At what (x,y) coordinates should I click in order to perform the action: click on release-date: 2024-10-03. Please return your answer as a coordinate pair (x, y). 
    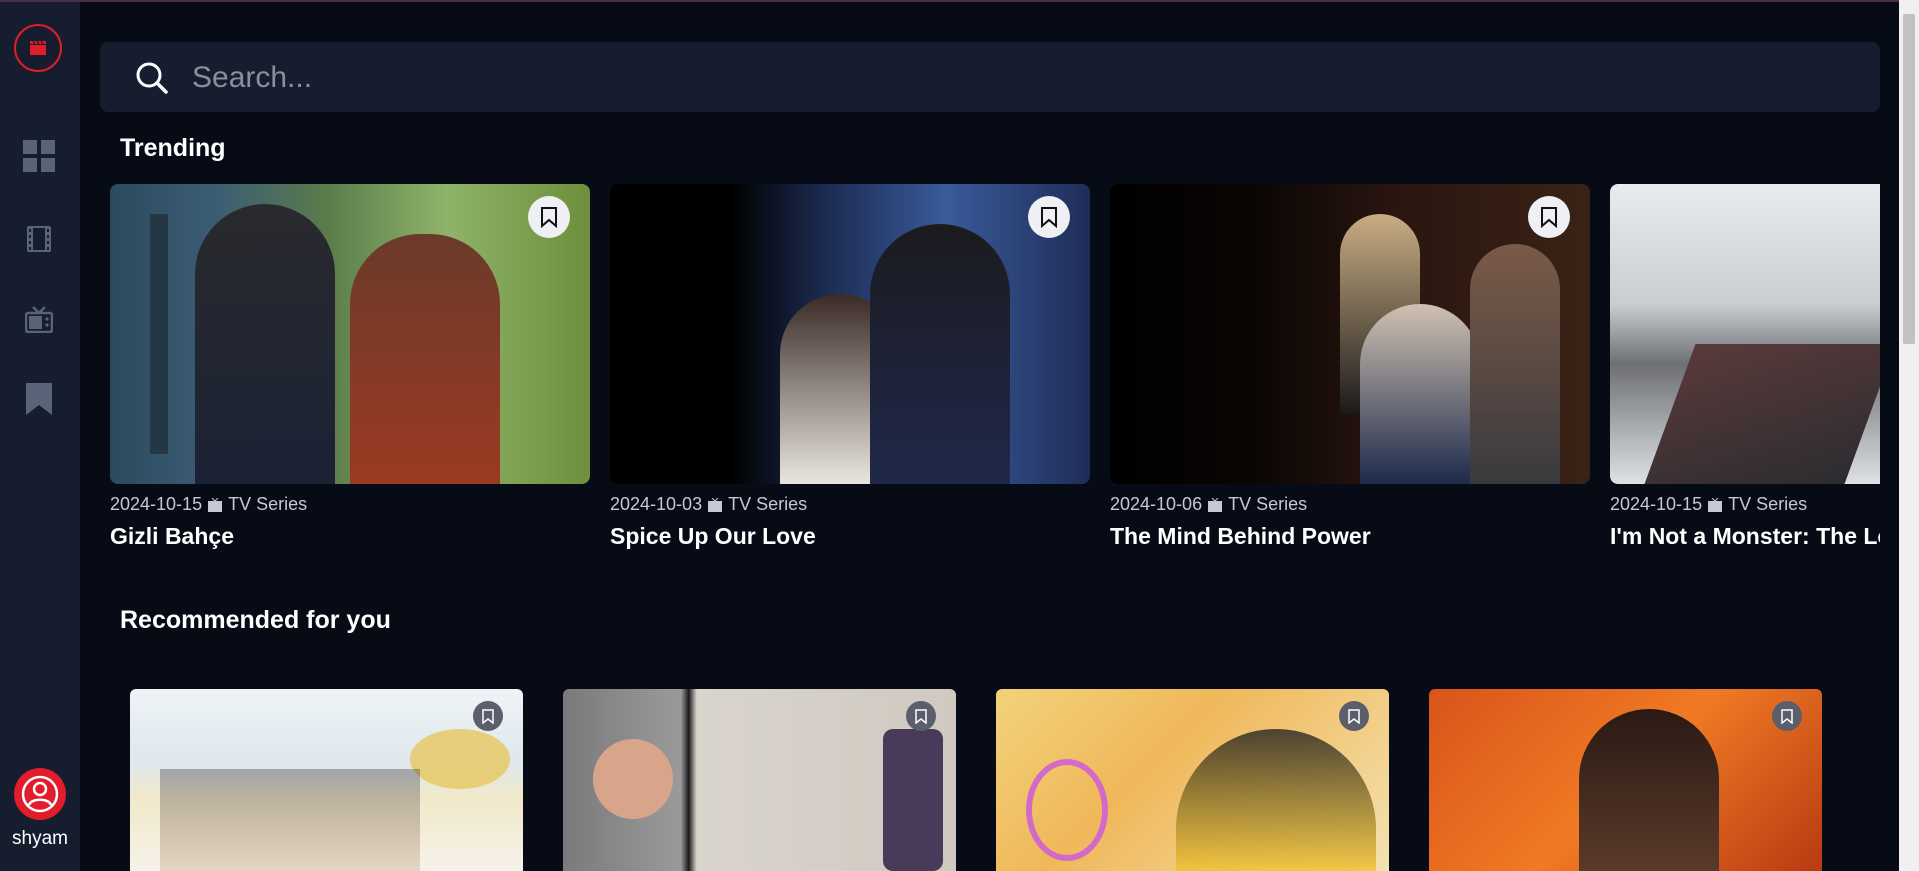
    Looking at the image, I should click on (656, 504).